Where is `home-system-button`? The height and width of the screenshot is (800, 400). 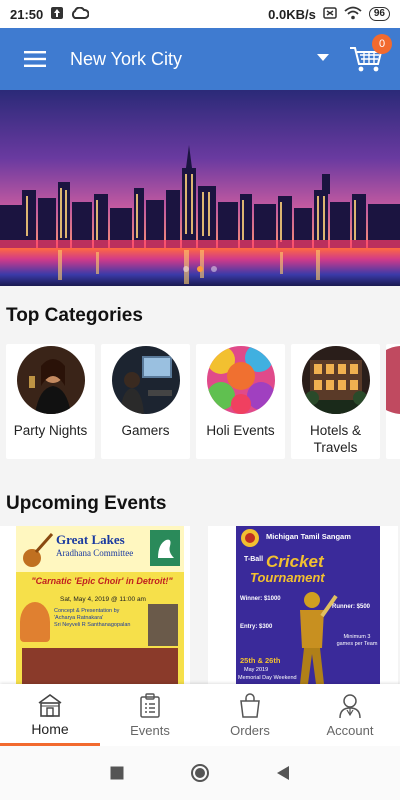
home-system-button is located at coordinates (200, 773).